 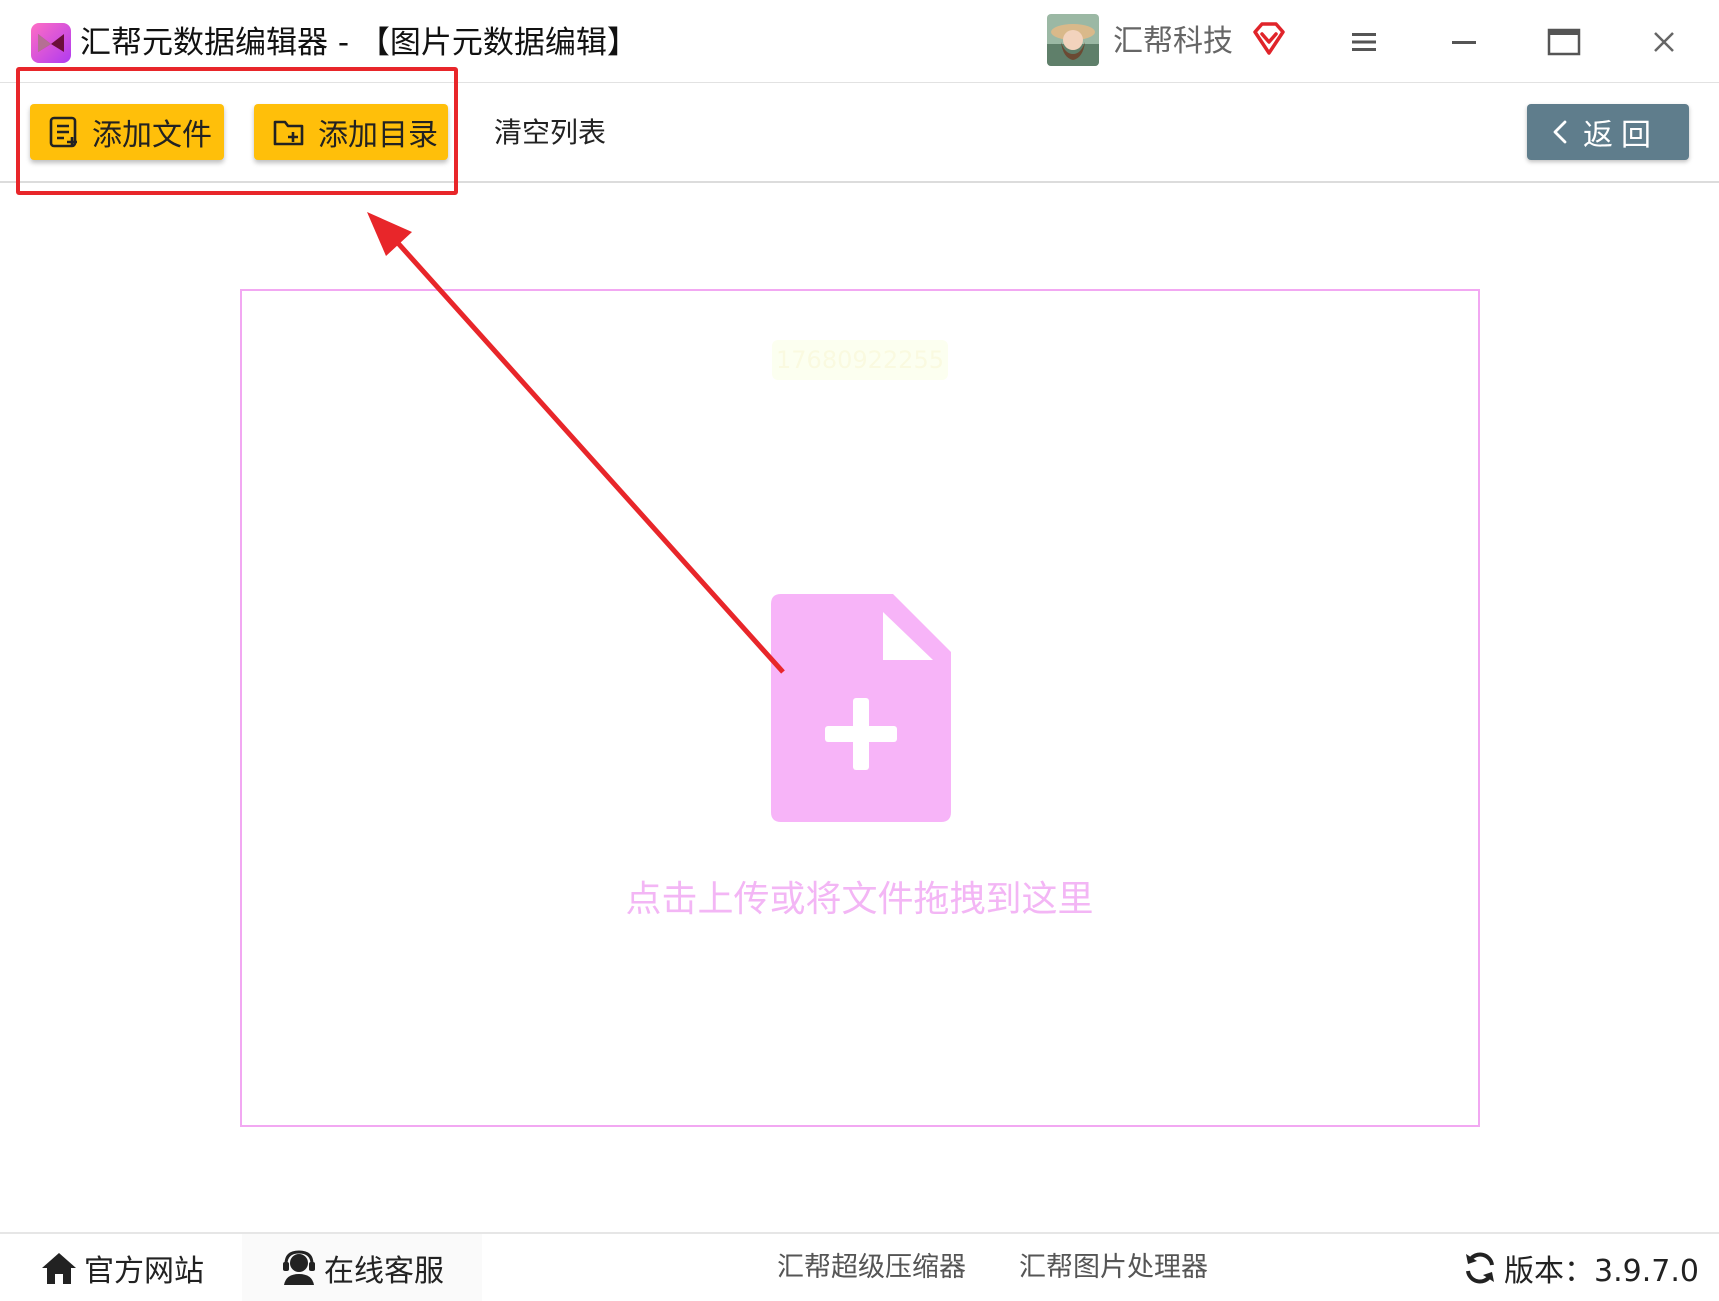 I want to click on menu-icon, so click(x=1364, y=42).